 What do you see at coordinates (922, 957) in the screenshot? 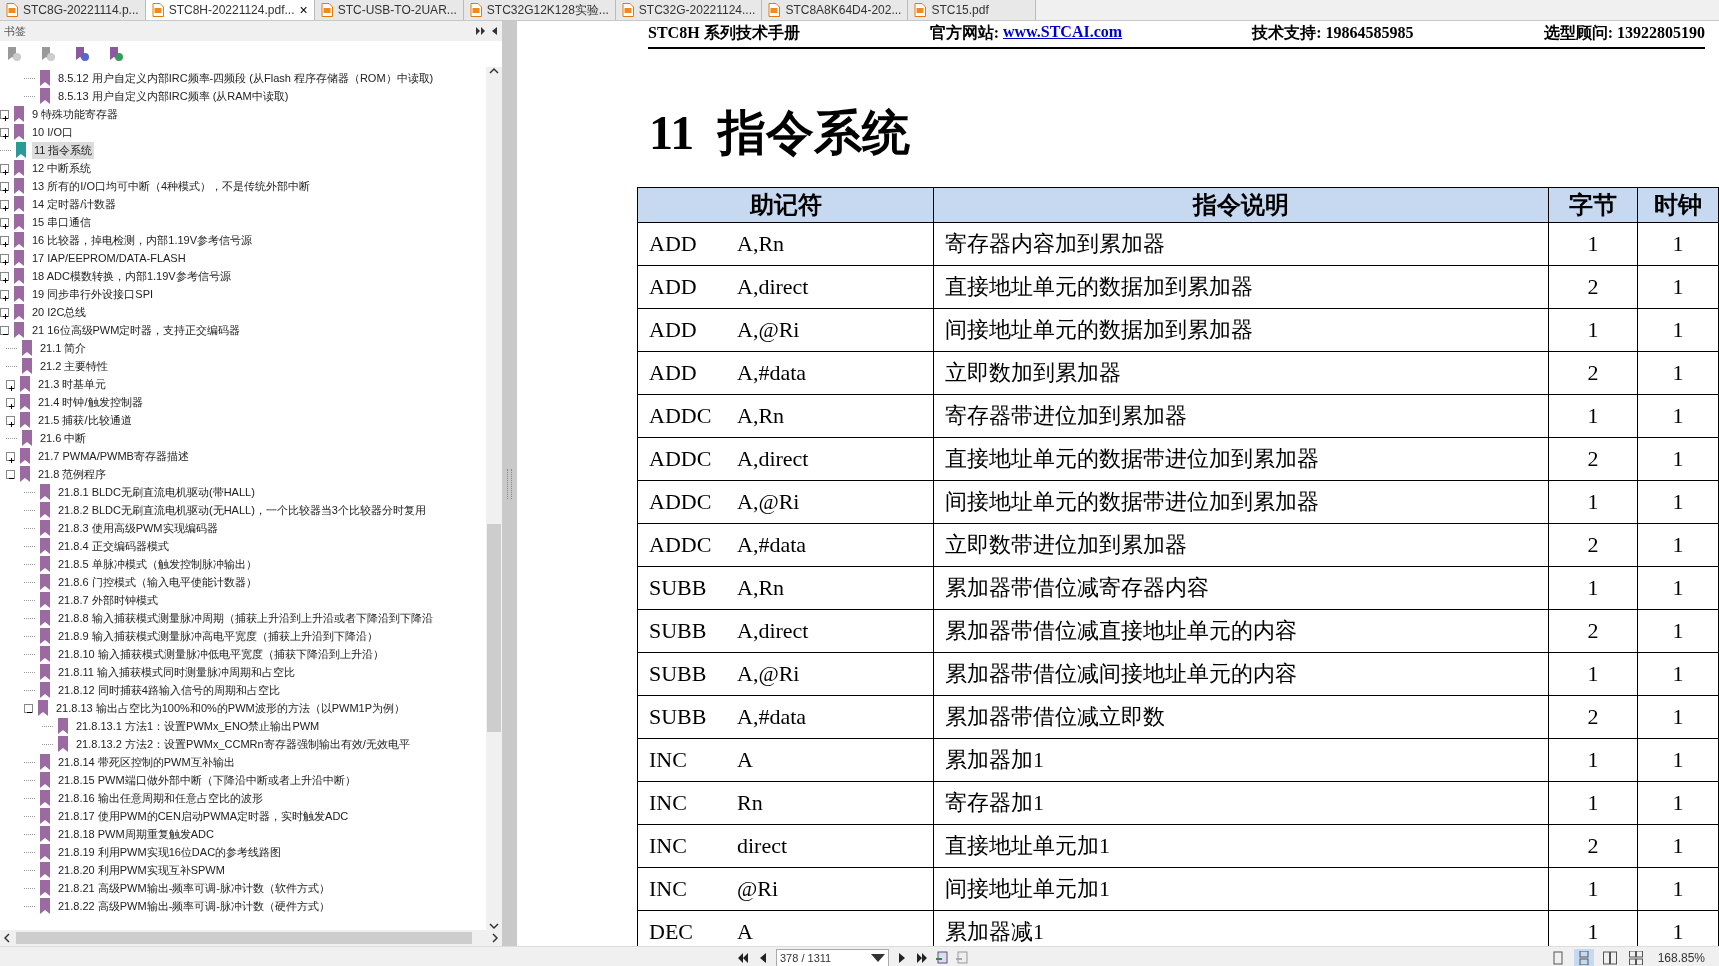
I see `last-page-icon` at bounding box center [922, 957].